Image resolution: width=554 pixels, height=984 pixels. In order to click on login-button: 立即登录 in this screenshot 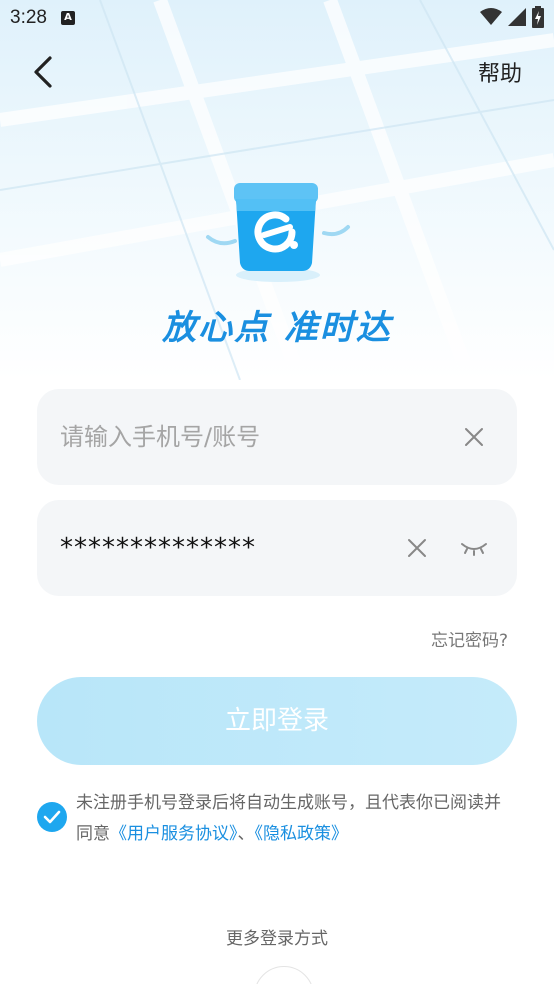, I will do `click(277, 721)`.